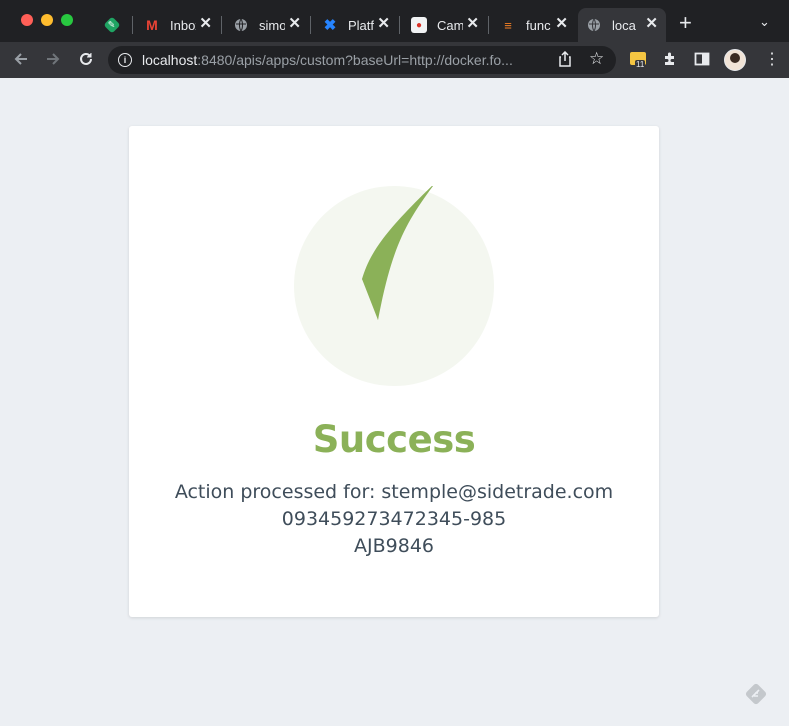  What do you see at coordinates (394, 439) in the screenshot?
I see `success-title: Success` at bounding box center [394, 439].